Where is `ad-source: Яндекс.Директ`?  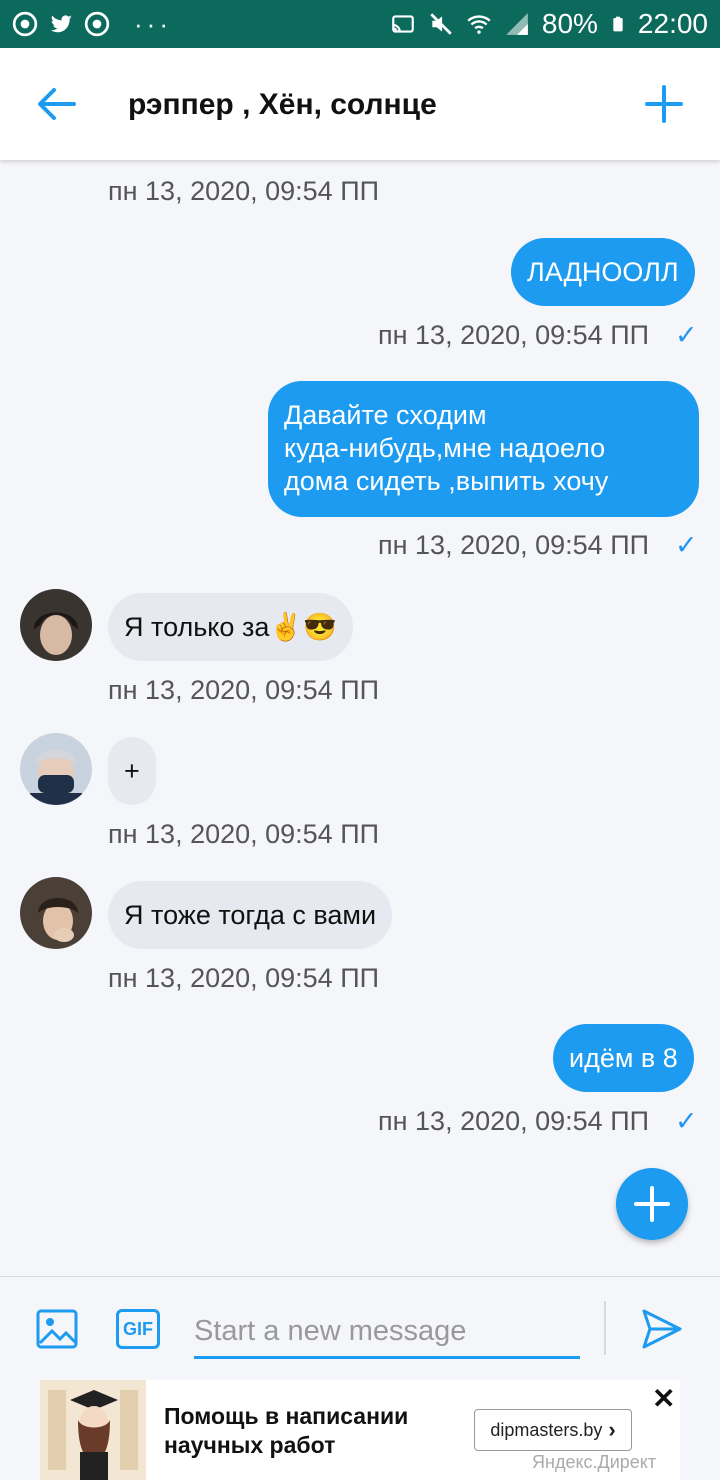
ad-source: Яндекс.Директ is located at coordinates (594, 1462).